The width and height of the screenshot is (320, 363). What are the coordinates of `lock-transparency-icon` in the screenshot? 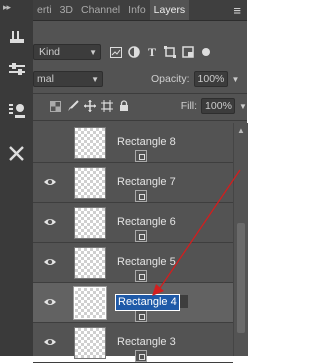 It's located at (55, 106).